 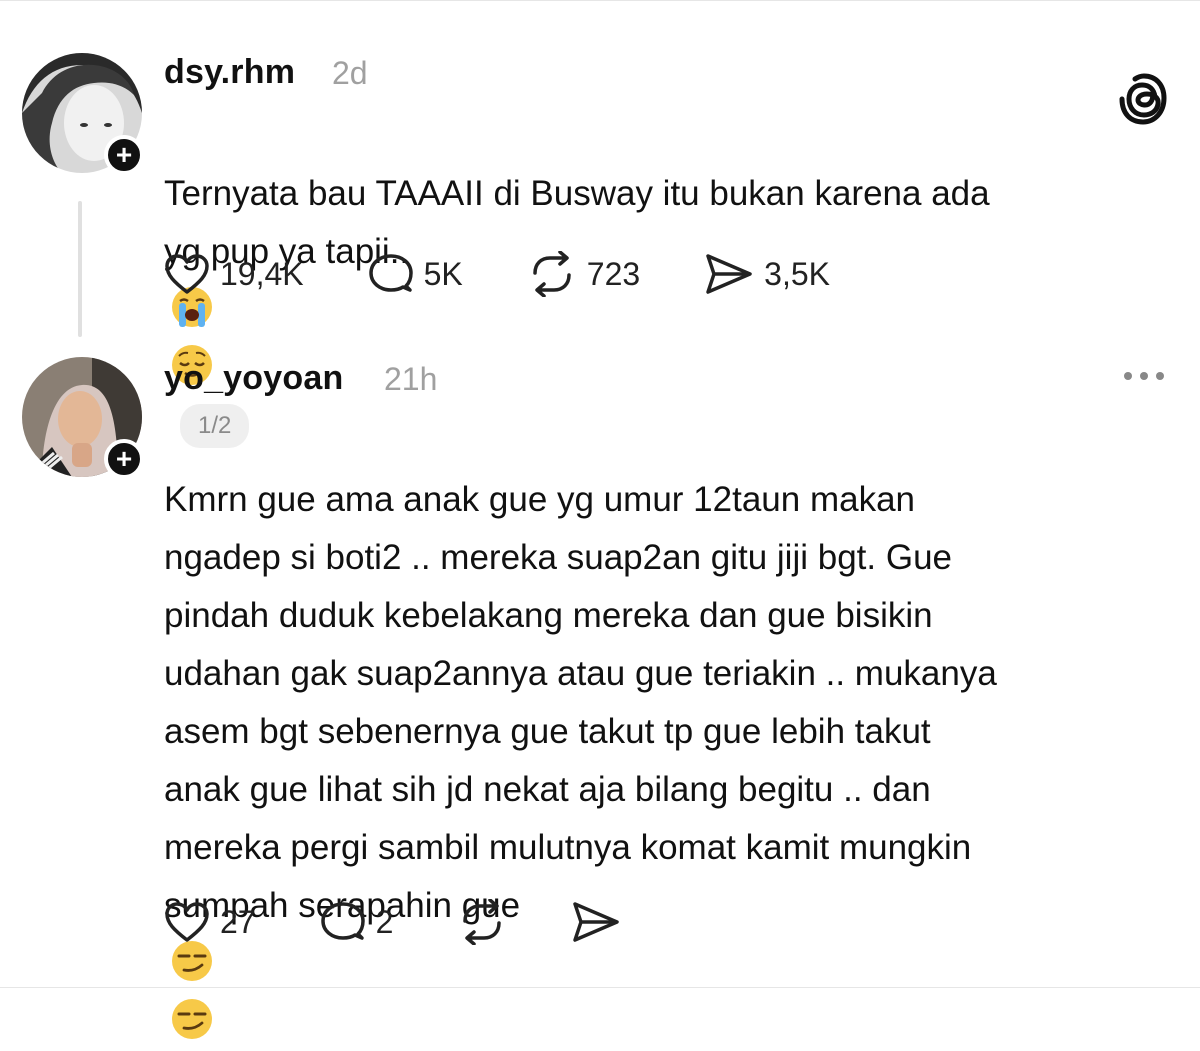 I want to click on share-button, so click(x=596, y=922).